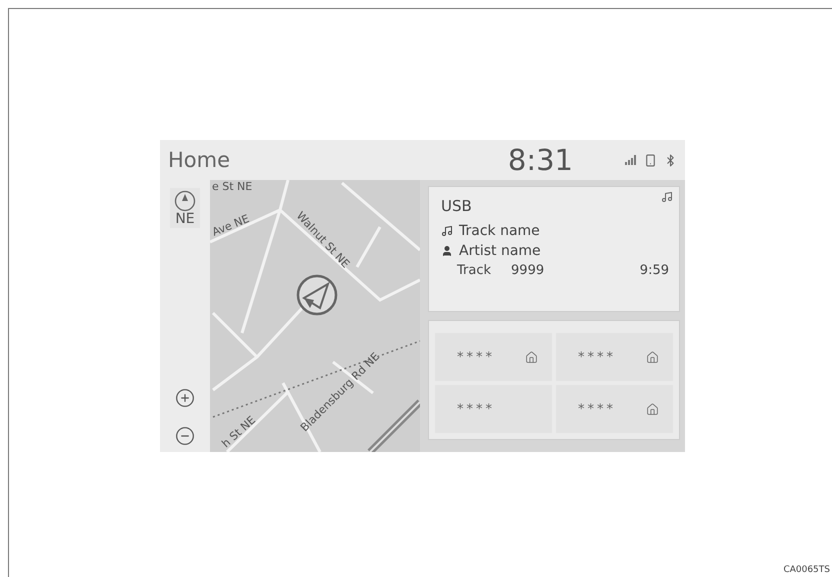 The width and height of the screenshot is (832, 577). What do you see at coordinates (185, 201) in the screenshot?
I see `compass-icon` at bounding box center [185, 201].